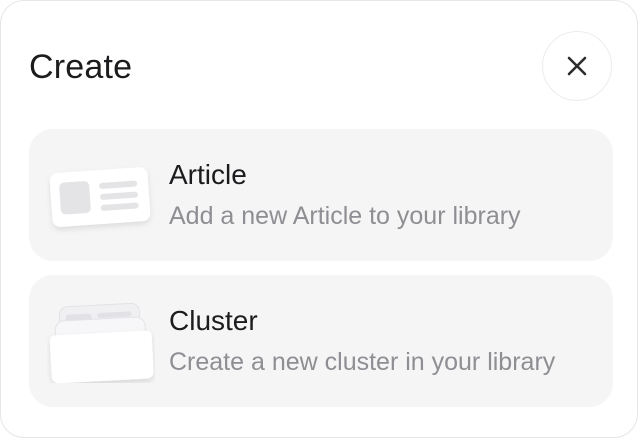 This screenshot has width=640, height=440. I want to click on article-icon, so click(100, 197).